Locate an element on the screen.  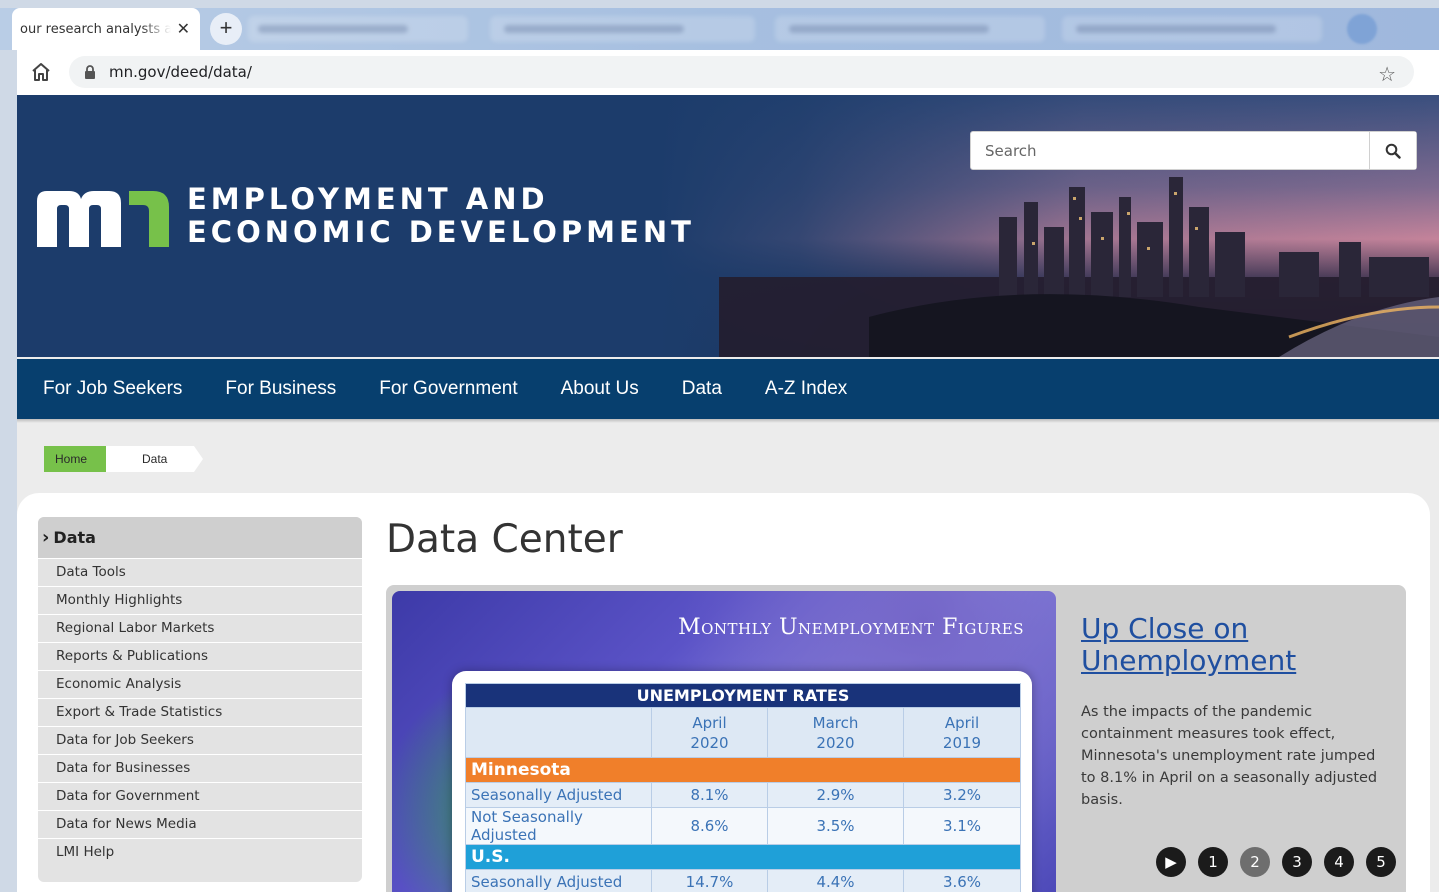
sidebar-item-export-trade: Export & Trade Statistics is located at coordinates (200, 712).